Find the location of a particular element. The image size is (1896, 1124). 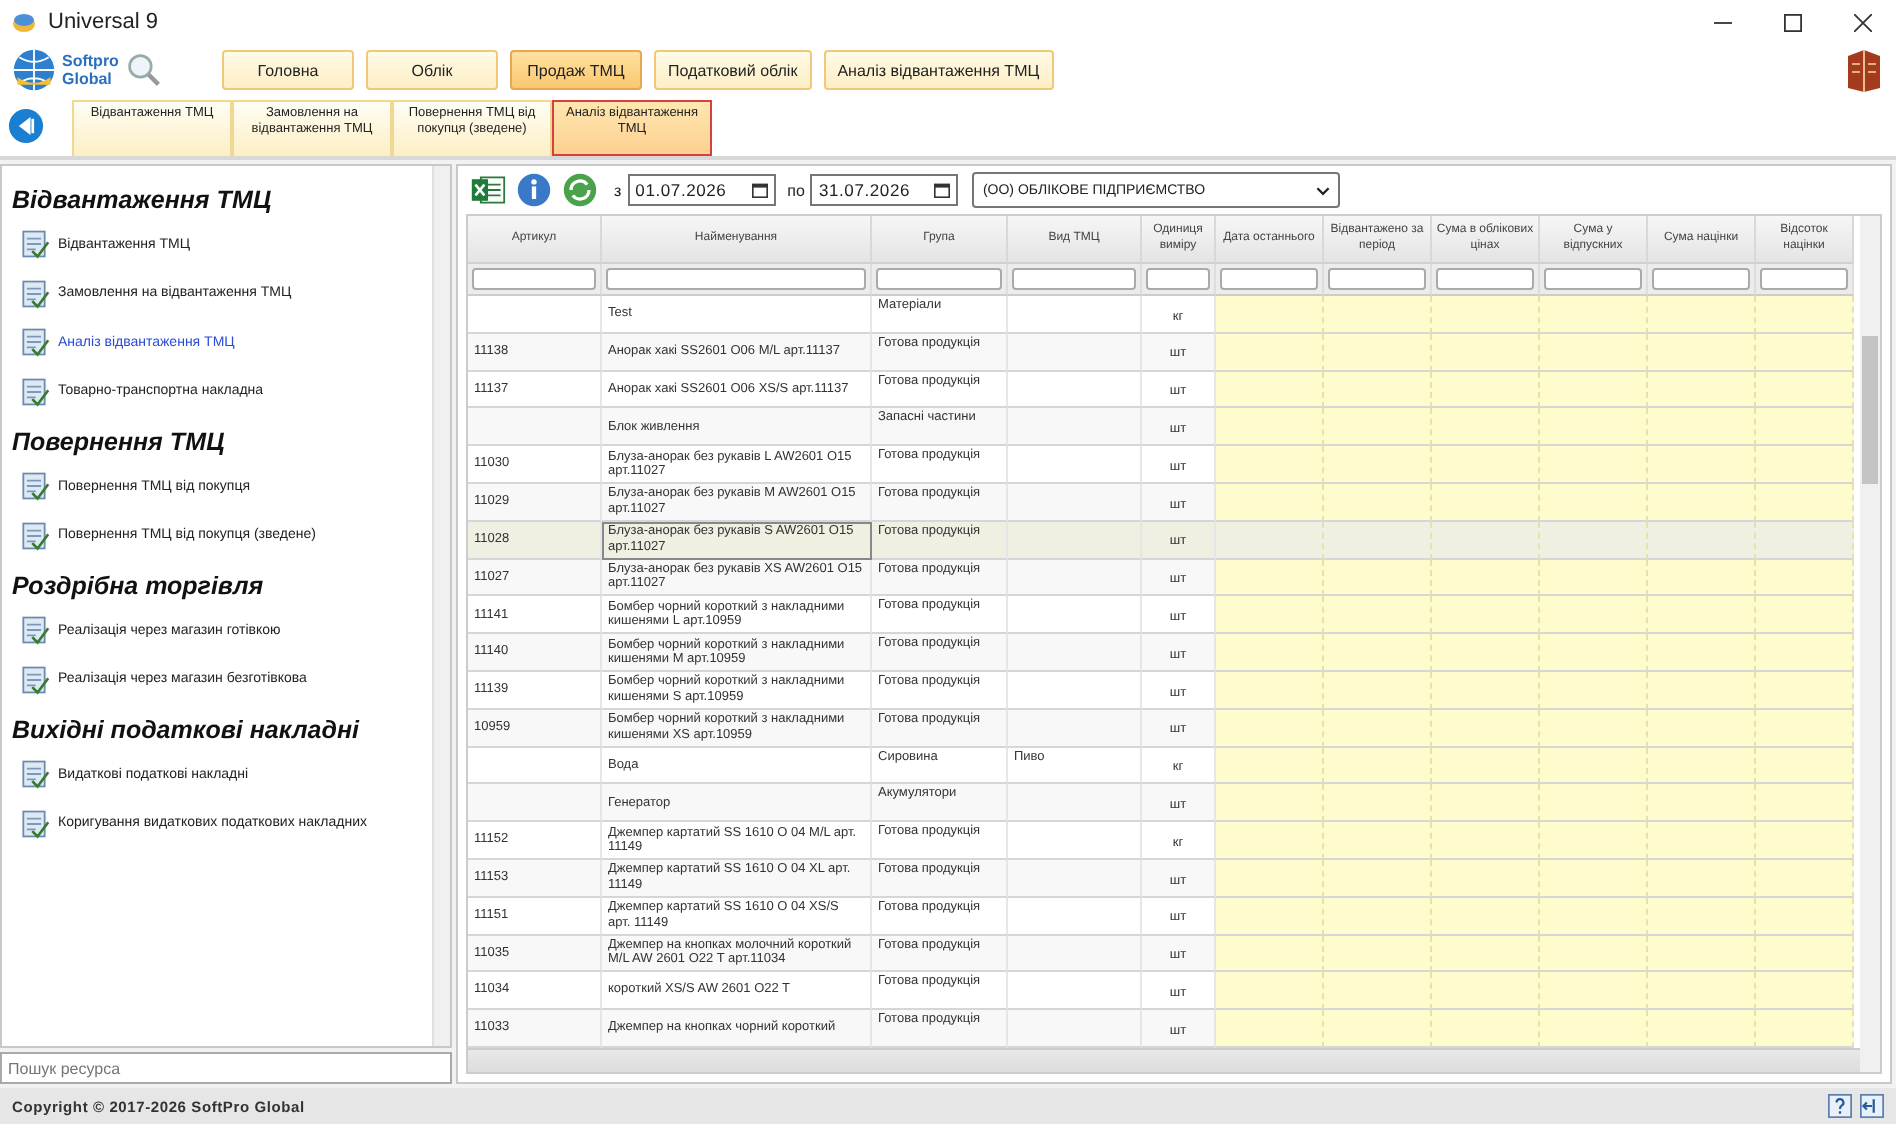

nav-tab: Продаж ТМЦ is located at coordinates (576, 70).